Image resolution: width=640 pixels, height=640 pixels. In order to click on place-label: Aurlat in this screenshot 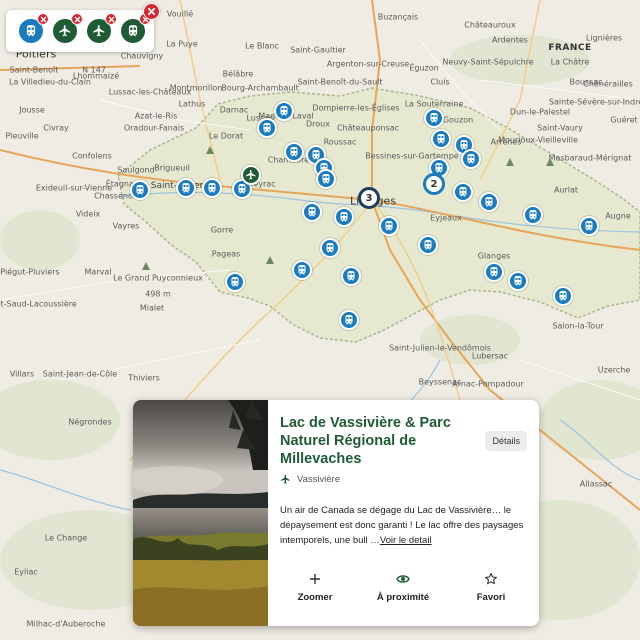, I will do `click(566, 190)`.